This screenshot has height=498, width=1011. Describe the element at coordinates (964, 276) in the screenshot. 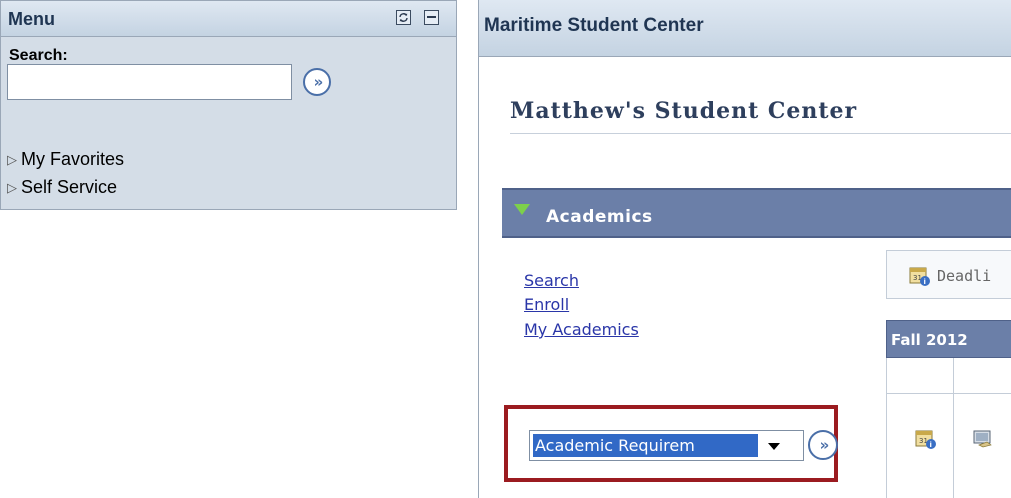

I see `deadlines-label: Deadli` at that location.